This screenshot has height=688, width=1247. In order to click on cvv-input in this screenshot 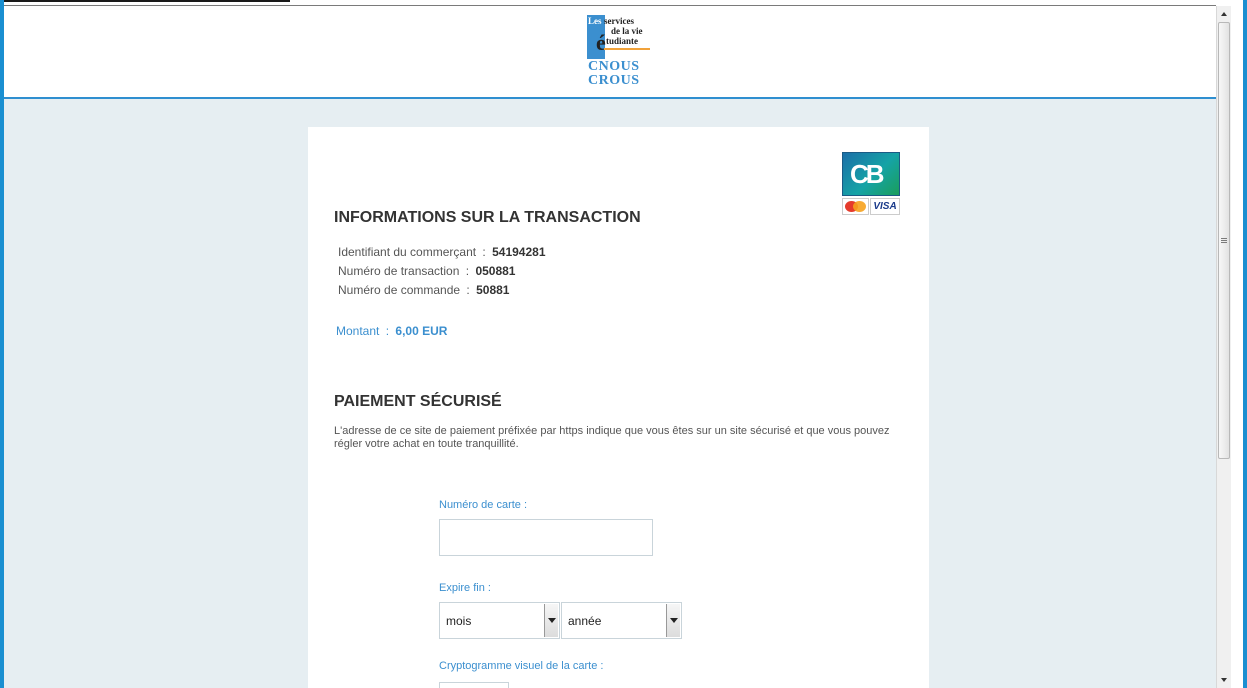, I will do `click(474, 685)`.